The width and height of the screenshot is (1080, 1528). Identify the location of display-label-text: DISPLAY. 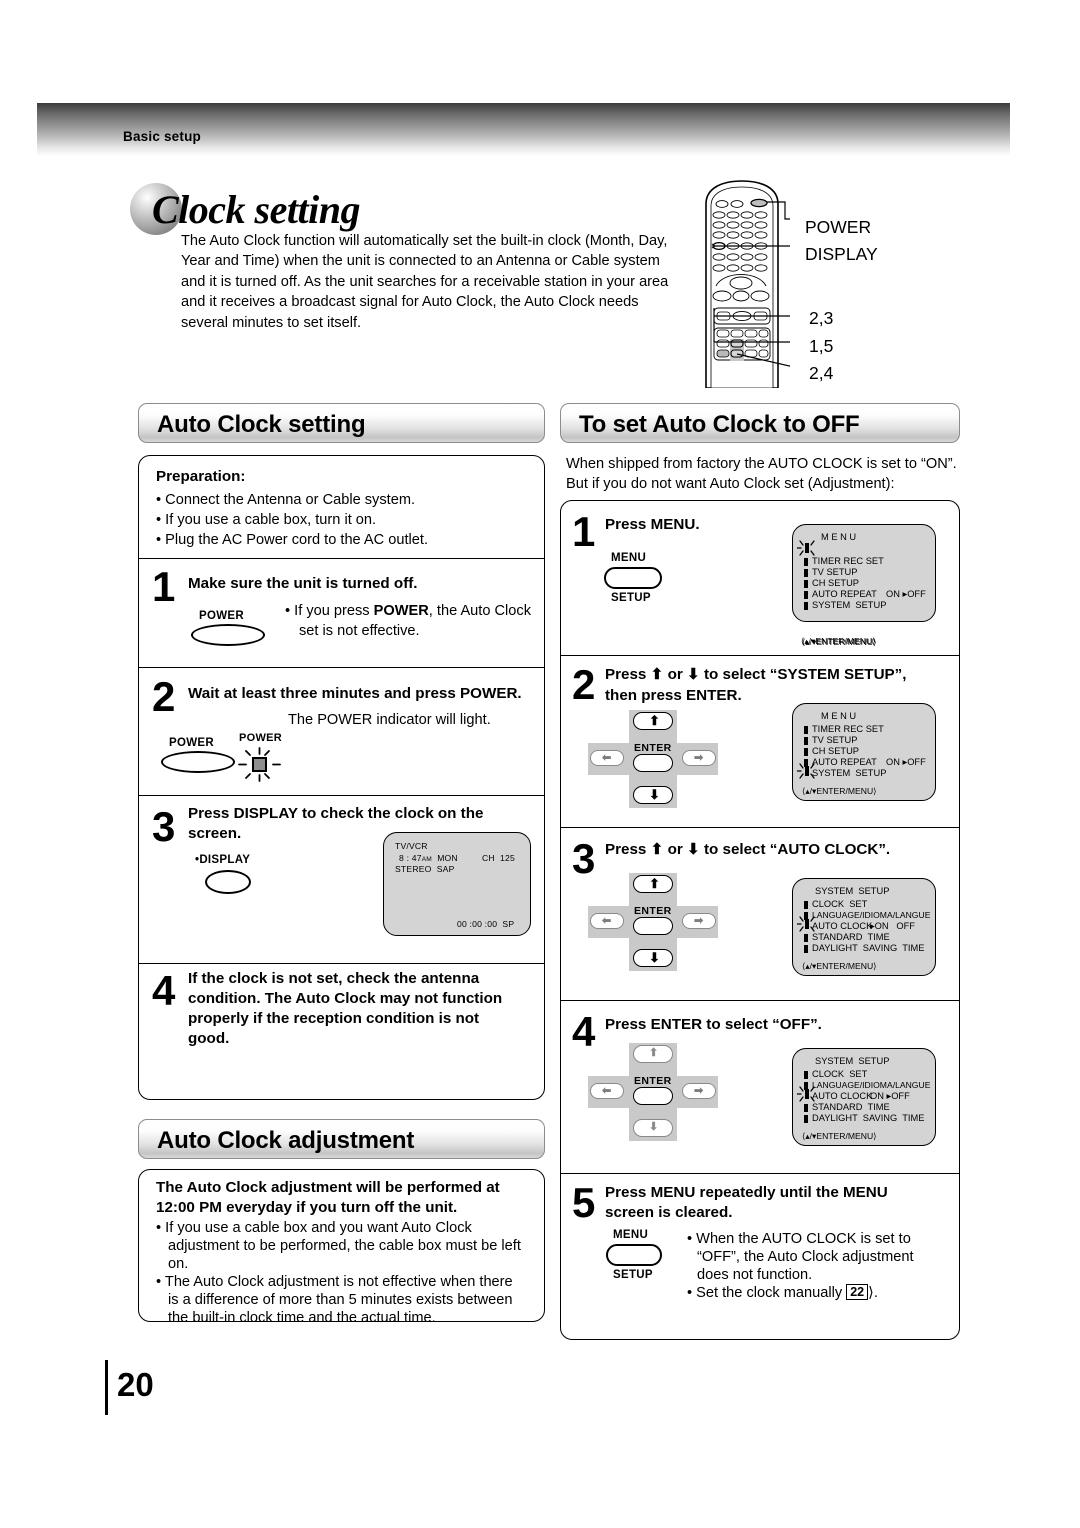
(225, 860).